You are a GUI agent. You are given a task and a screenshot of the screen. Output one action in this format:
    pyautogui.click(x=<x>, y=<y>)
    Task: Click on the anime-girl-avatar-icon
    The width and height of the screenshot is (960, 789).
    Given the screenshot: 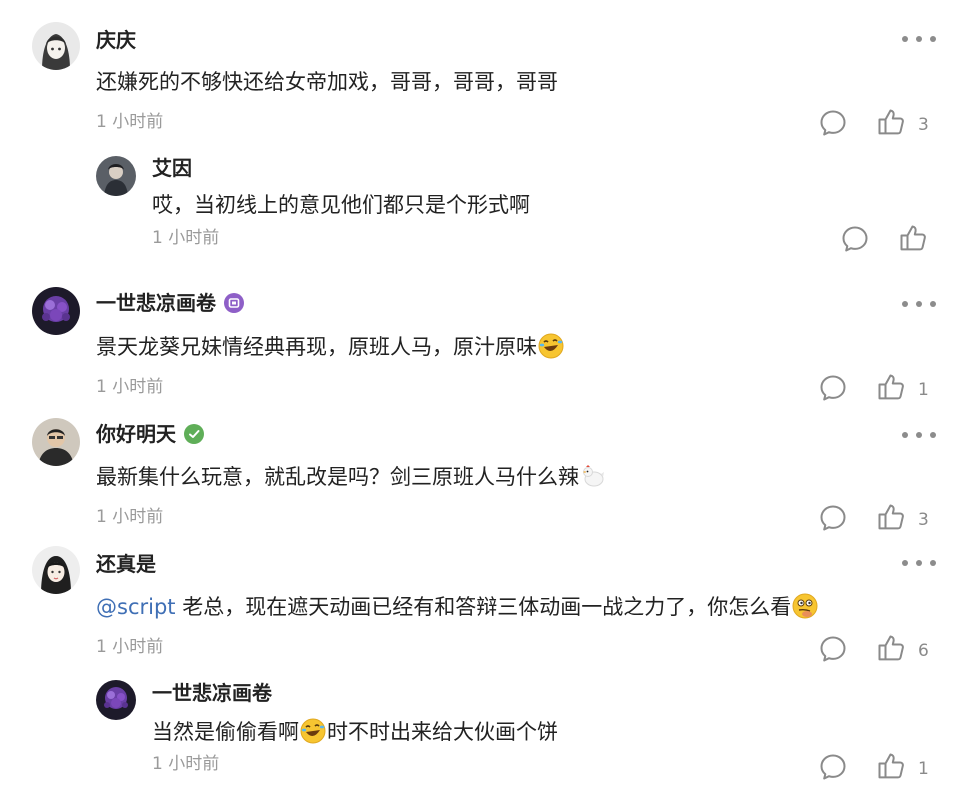 What is the action you would take?
    pyautogui.click(x=56, y=46)
    